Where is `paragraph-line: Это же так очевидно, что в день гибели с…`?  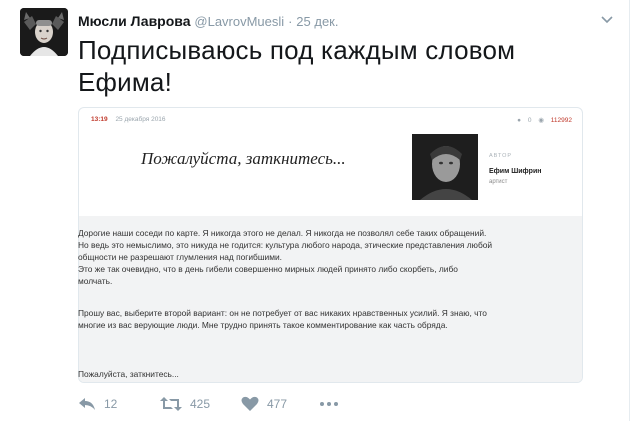 paragraph-line: Это же так очевидно, что в день гибели с… is located at coordinates (268, 269).